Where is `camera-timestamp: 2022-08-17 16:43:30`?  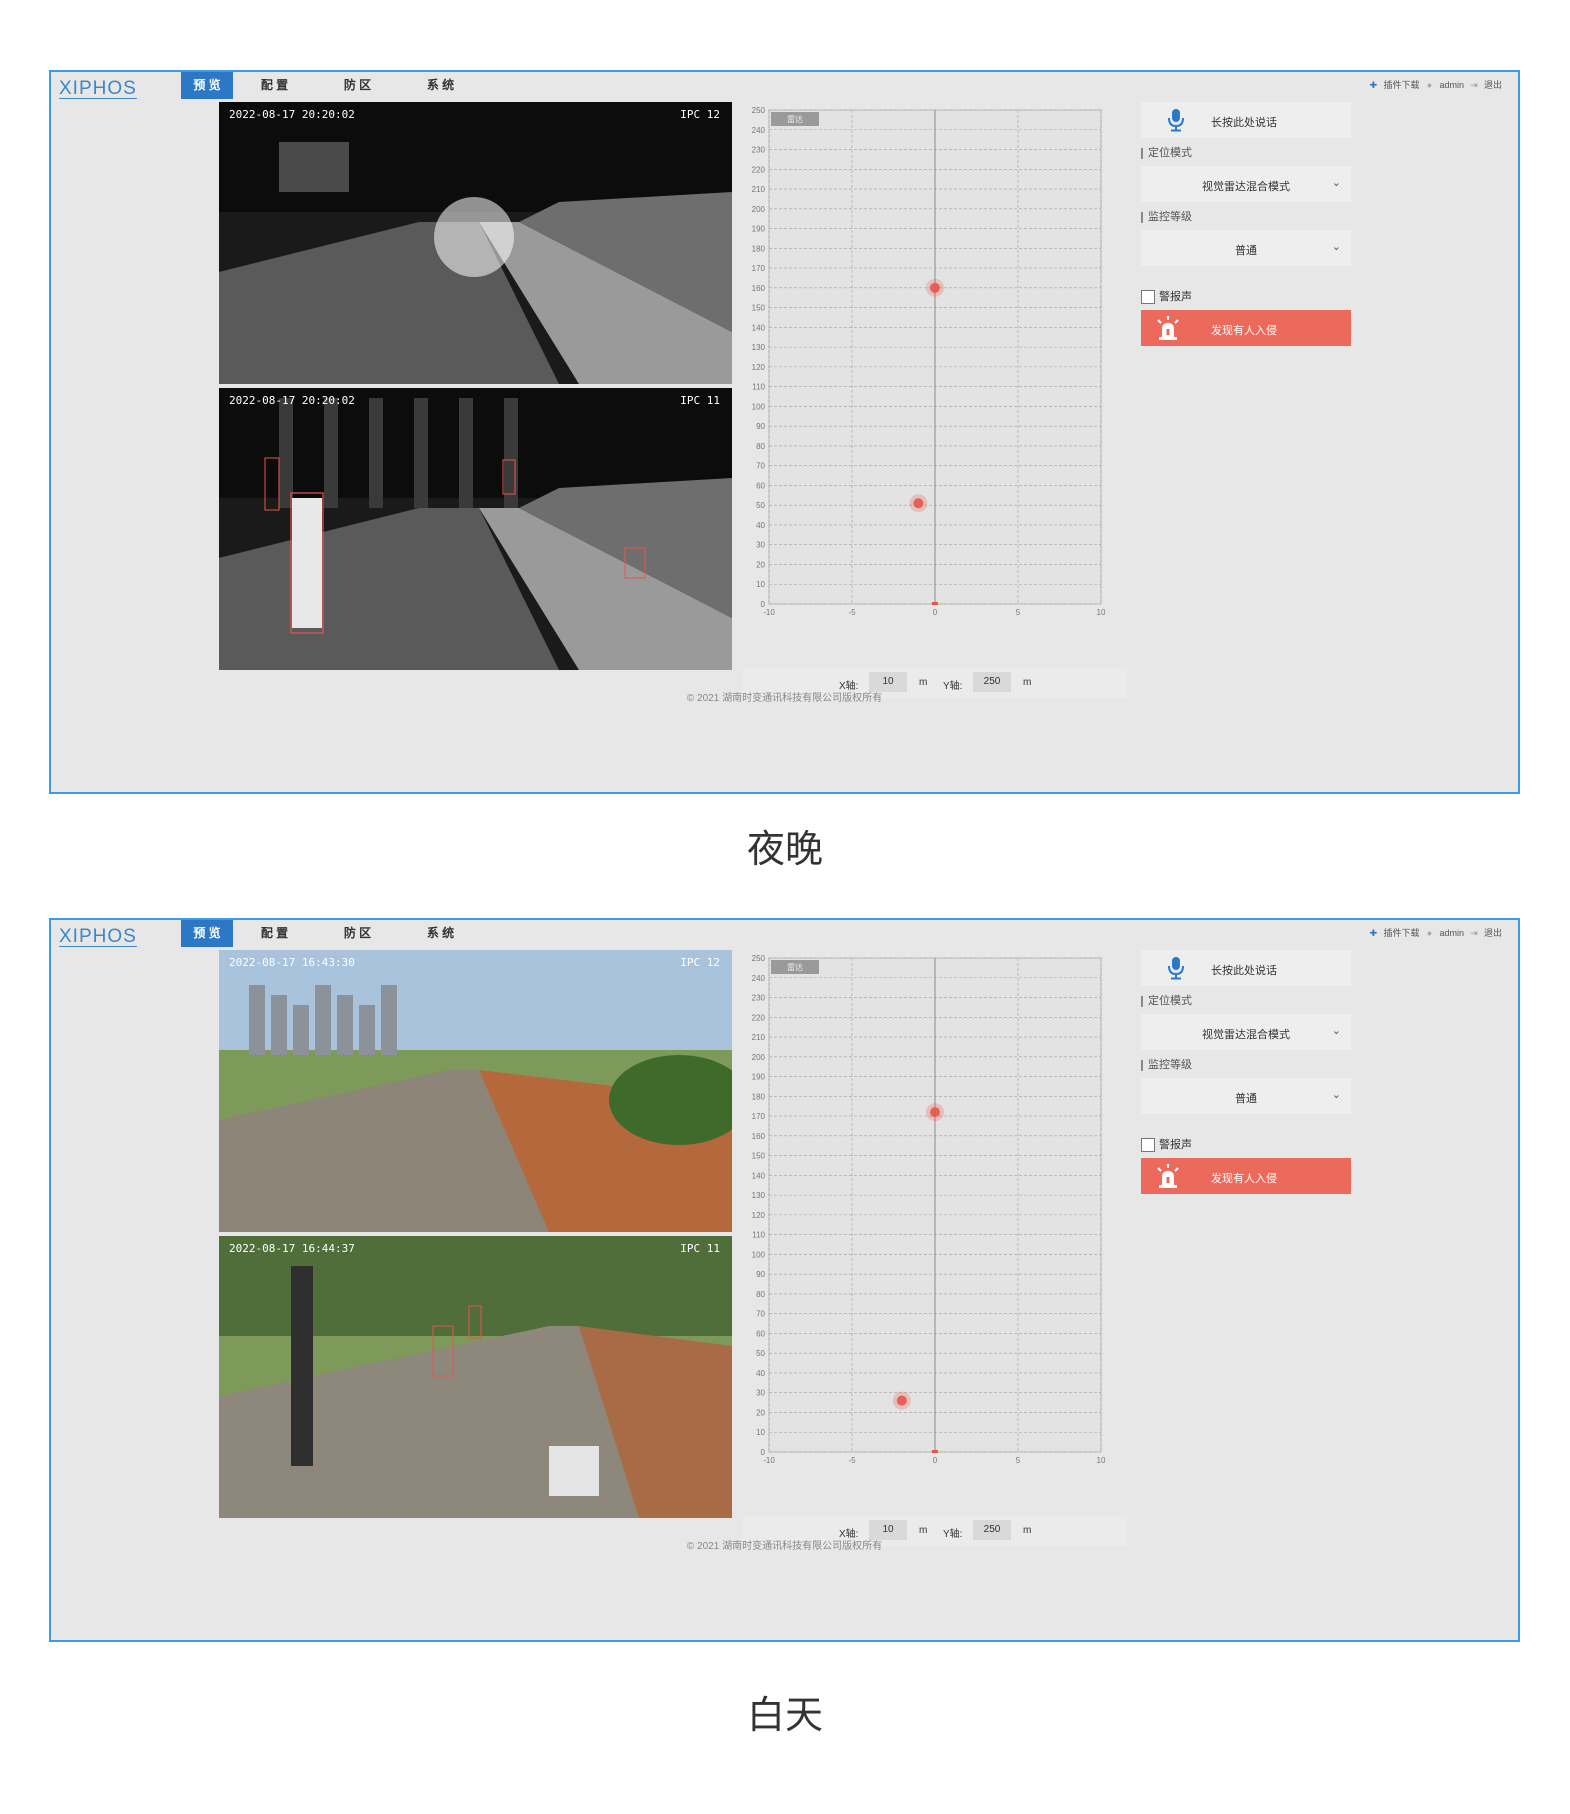 camera-timestamp: 2022-08-17 16:43:30 is located at coordinates (292, 962).